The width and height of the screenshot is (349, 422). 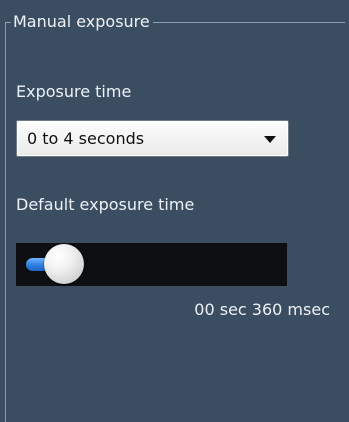 What do you see at coordinates (63, 264) in the screenshot?
I see `slider-thumb` at bounding box center [63, 264].